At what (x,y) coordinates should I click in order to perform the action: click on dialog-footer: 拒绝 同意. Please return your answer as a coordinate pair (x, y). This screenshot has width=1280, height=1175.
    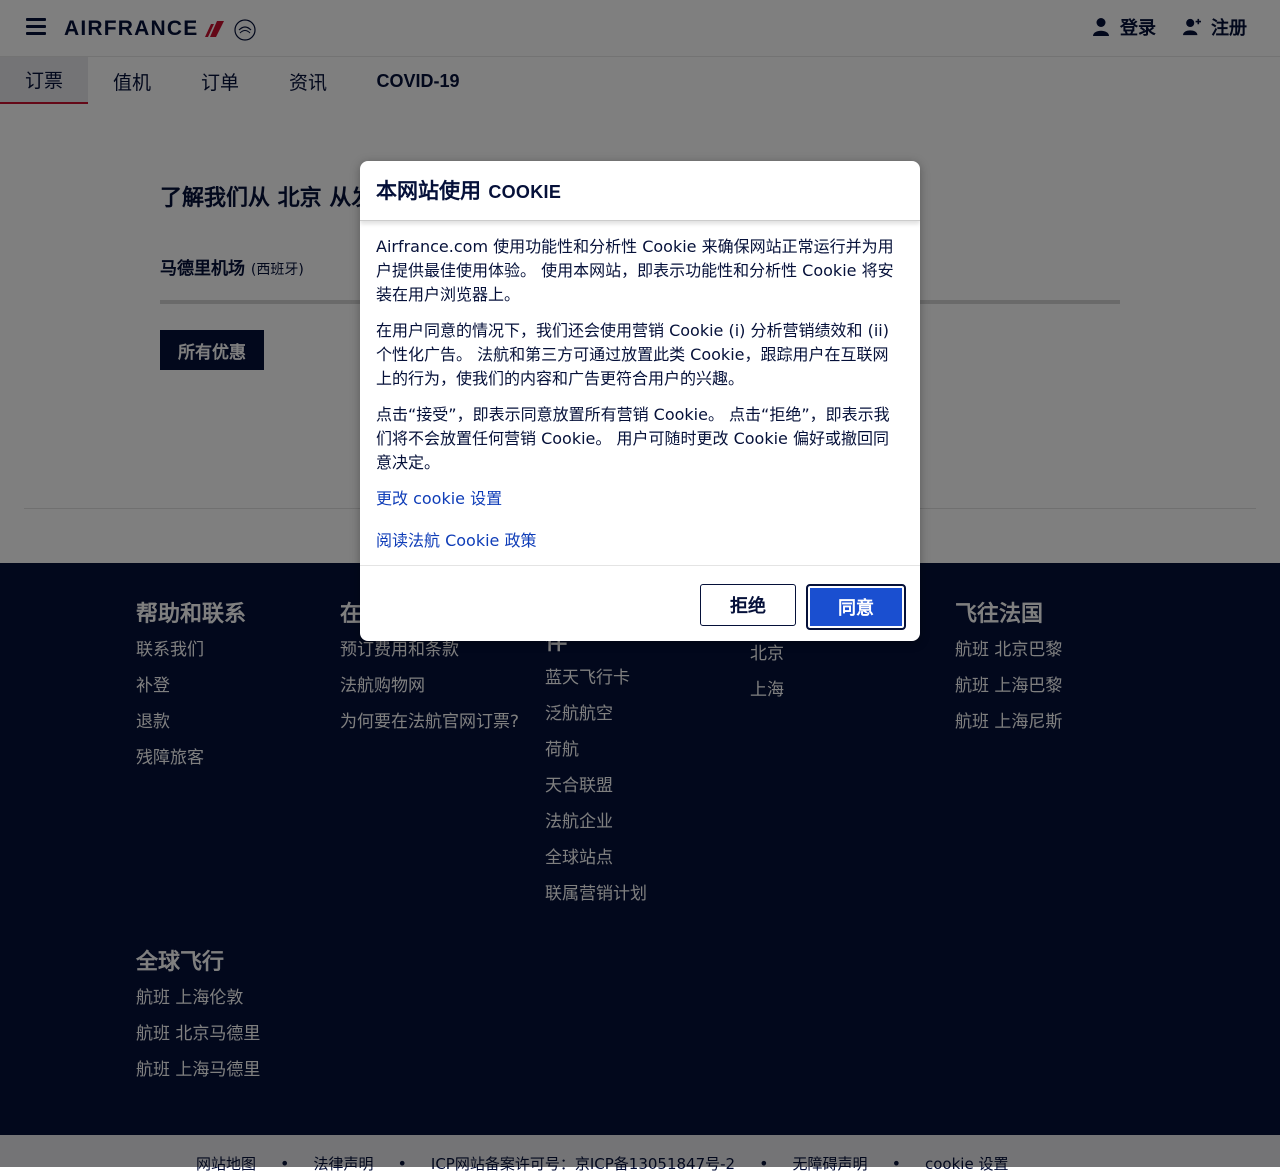
    Looking at the image, I should click on (640, 603).